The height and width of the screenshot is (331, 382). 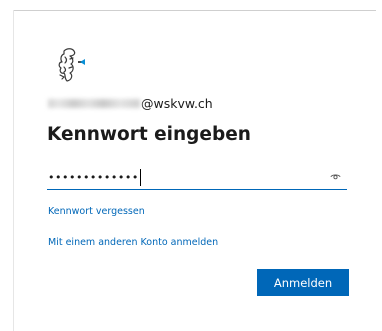 I want to click on organization-logo-icon, so click(x=71, y=65).